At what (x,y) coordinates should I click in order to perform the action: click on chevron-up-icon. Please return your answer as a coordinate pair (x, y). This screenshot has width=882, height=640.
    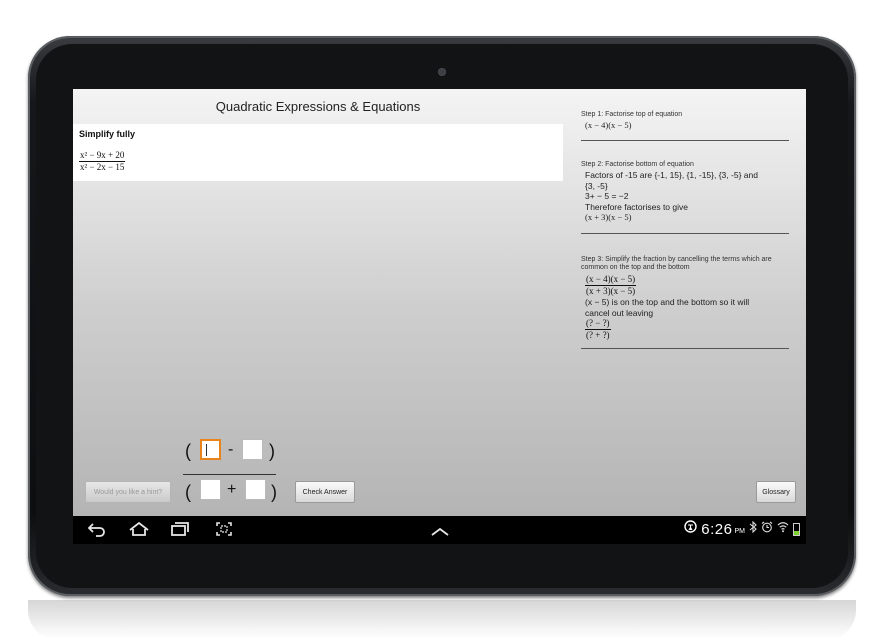
    Looking at the image, I should click on (440, 533).